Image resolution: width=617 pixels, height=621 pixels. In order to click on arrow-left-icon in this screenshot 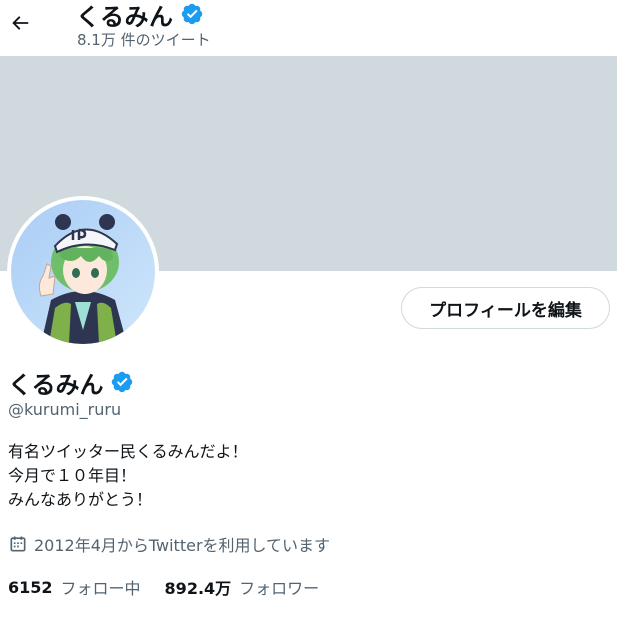, I will do `click(20, 23)`.